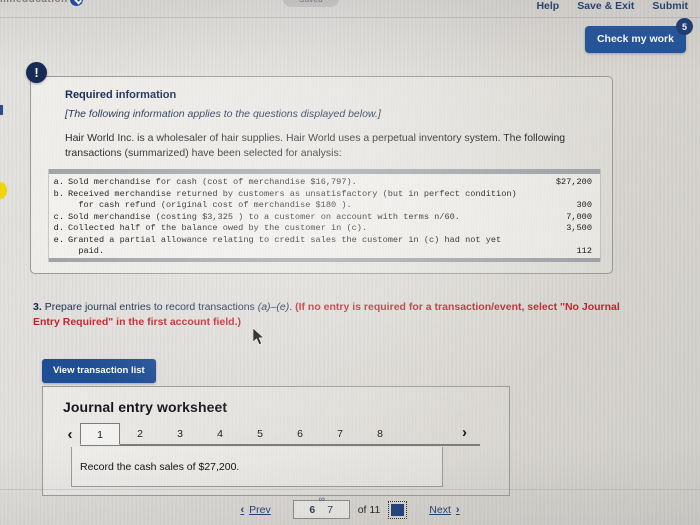  Describe the element at coordinates (670, 6) in the screenshot. I see `submit-link: Submit` at that location.